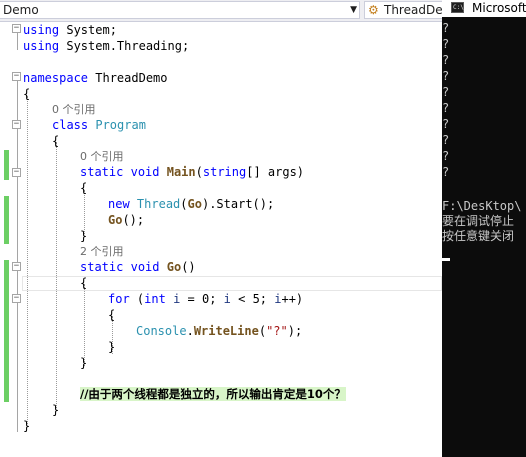 The height and width of the screenshot is (457, 526). I want to click on type-dropdown-label: ThreadDemo, so click(413, 10).